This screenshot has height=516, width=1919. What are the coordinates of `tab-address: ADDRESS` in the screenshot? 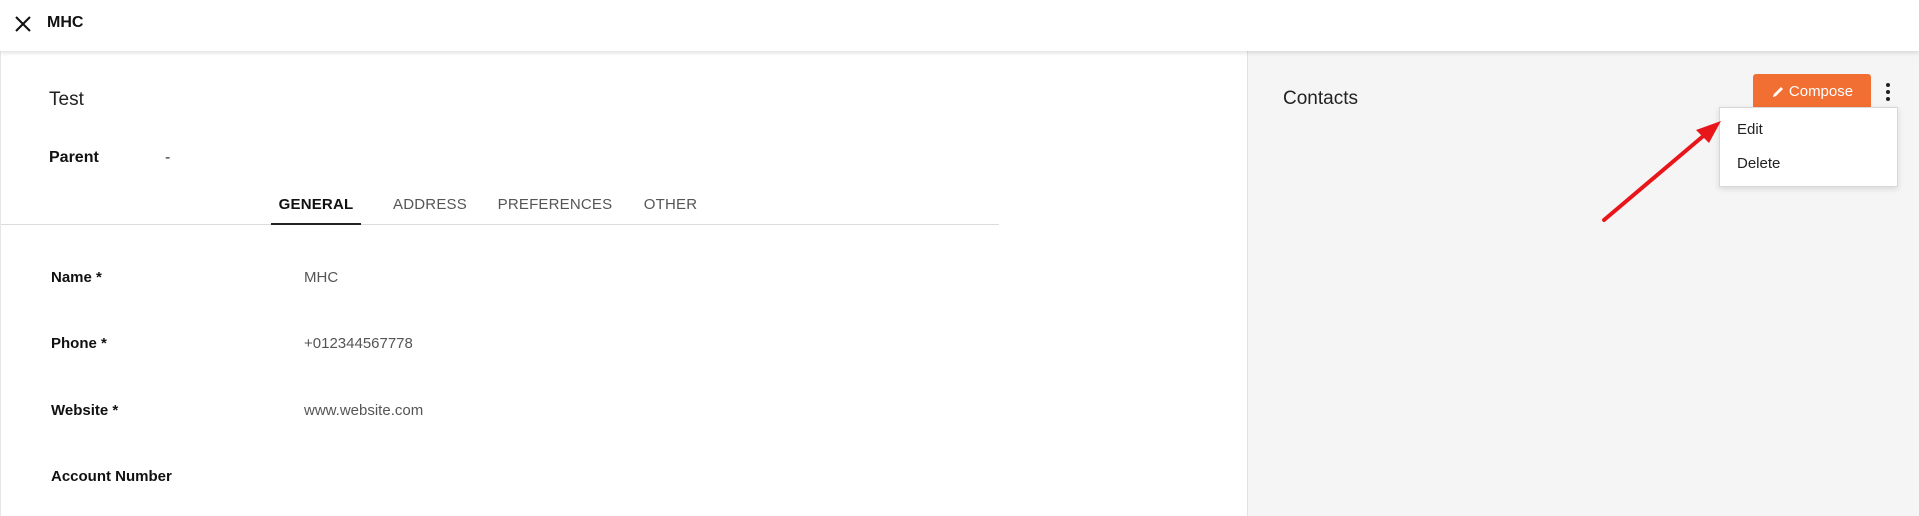 It's located at (430, 204).